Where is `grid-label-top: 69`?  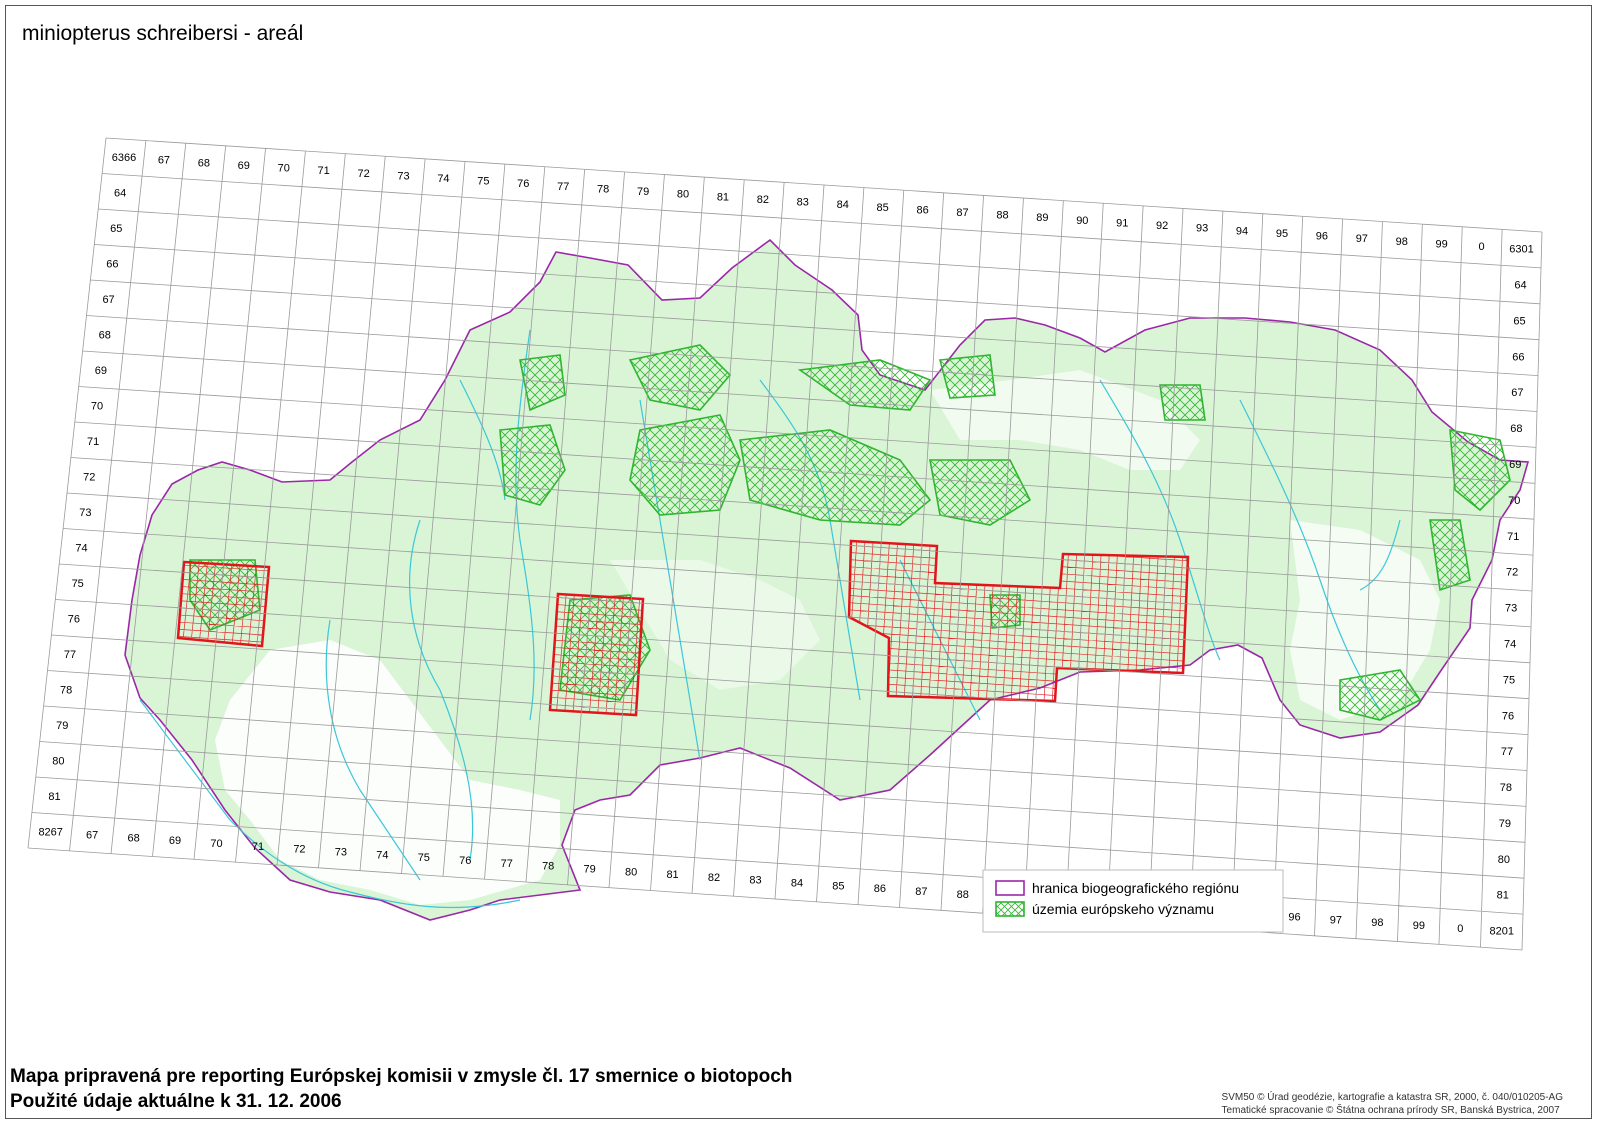
grid-label-top: 69 is located at coordinates (244, 166).